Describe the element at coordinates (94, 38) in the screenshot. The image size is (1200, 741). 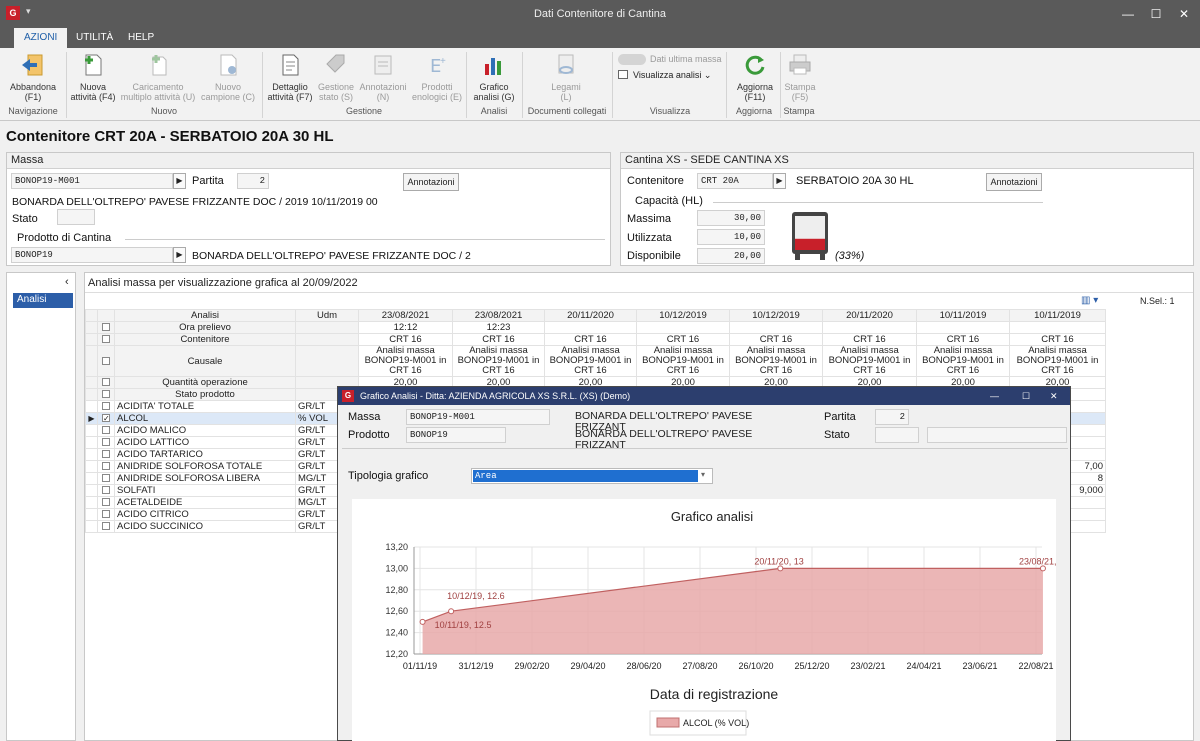
I see `tab-utilita: UTILITÀ` at that location.